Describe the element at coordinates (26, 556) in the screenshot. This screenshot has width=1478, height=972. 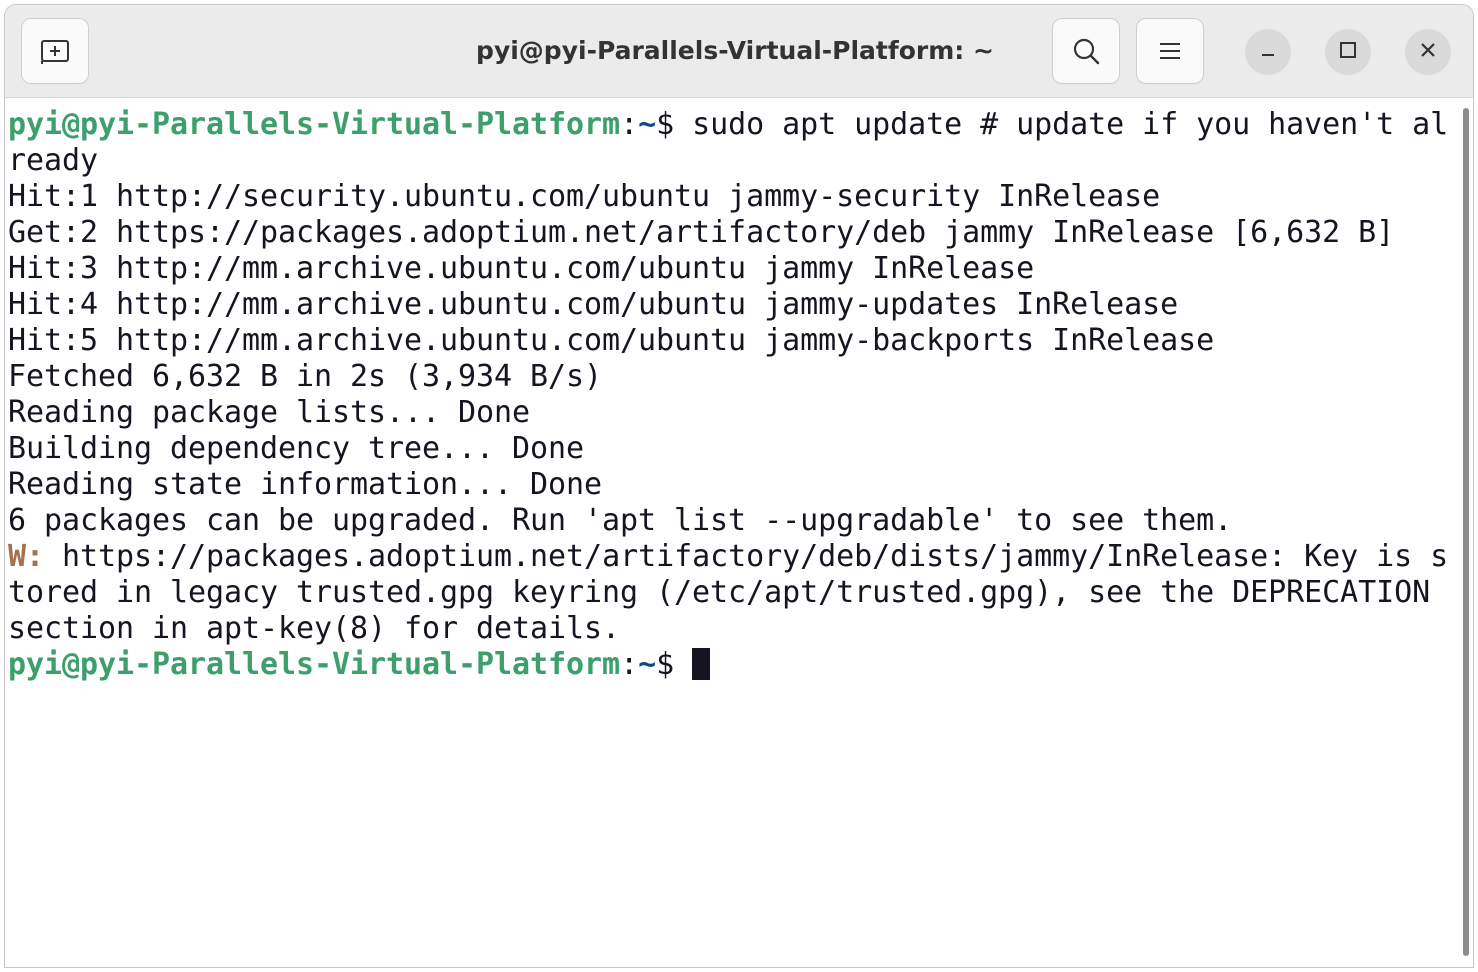
I see `warning-prefix: W:` at that location.